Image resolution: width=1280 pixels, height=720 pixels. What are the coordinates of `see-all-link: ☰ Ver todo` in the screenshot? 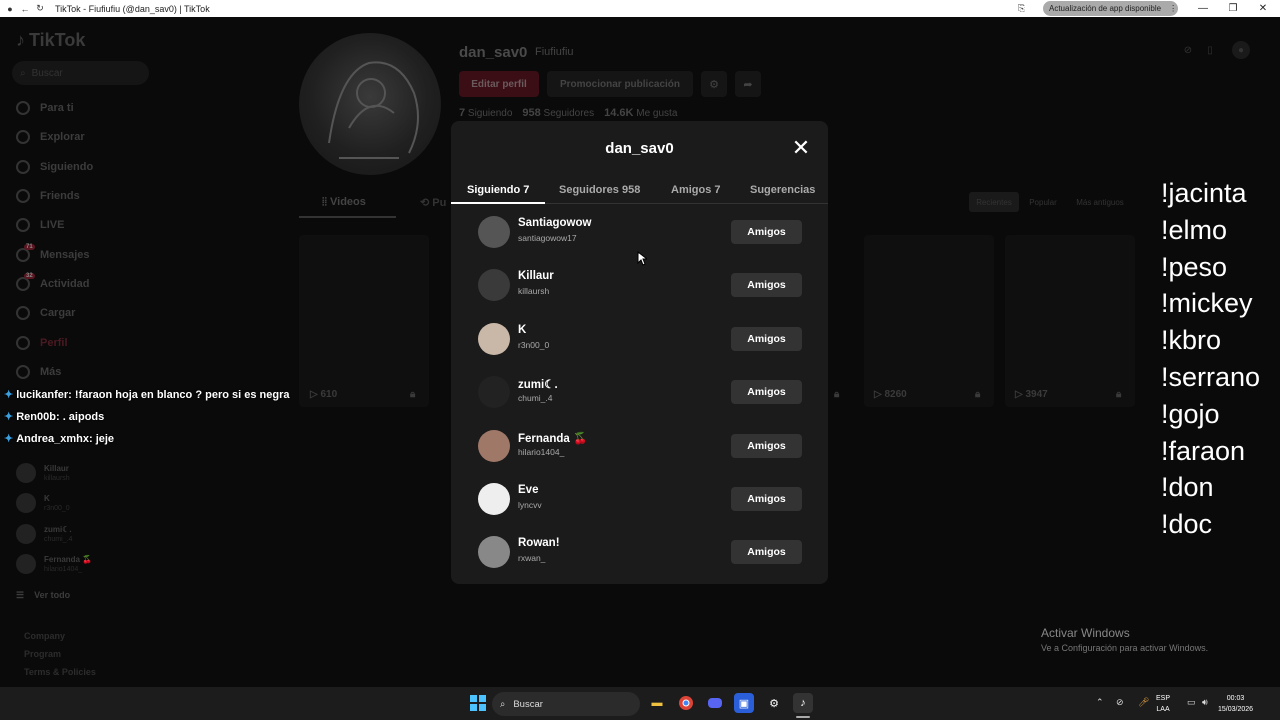 It's located at (43, 595).